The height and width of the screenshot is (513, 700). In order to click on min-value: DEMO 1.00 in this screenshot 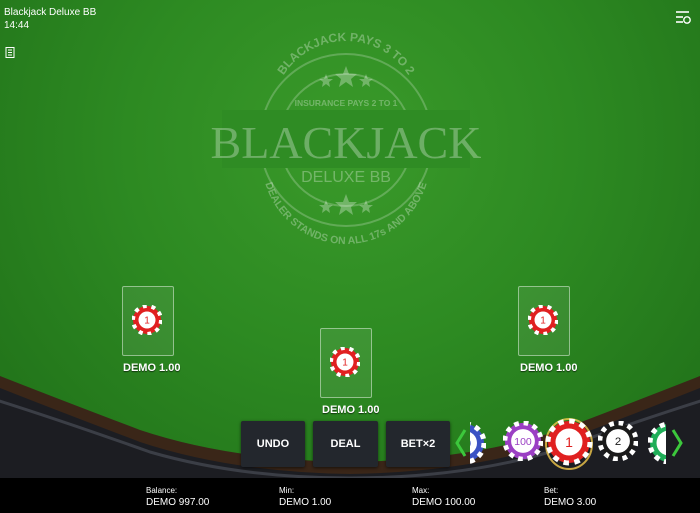, I will do `click(305, 502)`.